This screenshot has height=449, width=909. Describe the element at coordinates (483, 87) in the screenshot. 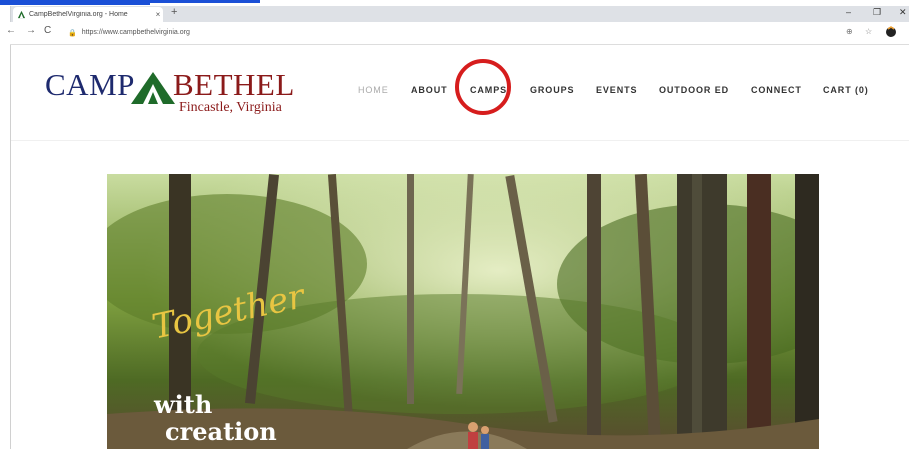

I see `highlight-circle` at that location.